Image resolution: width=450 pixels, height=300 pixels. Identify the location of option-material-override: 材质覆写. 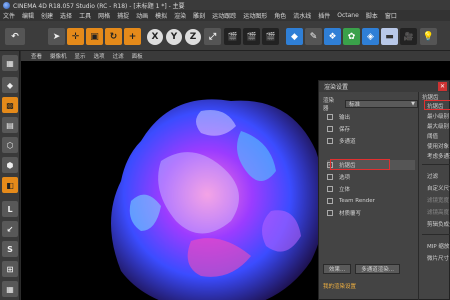
(371, 213).